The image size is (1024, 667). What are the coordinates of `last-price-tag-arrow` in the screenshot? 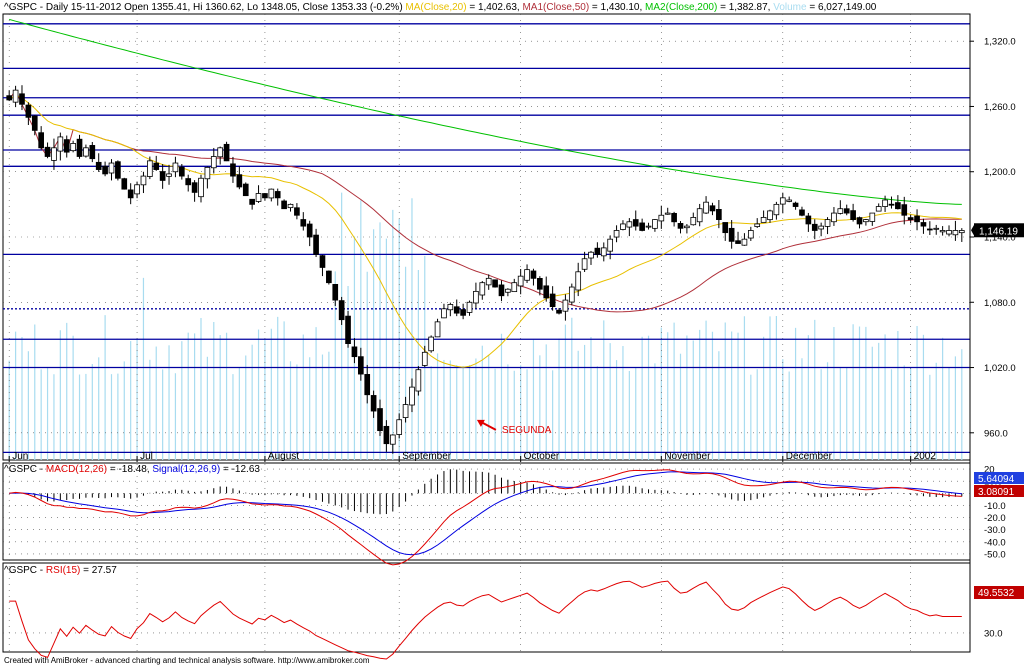 It's located at (973, 230).